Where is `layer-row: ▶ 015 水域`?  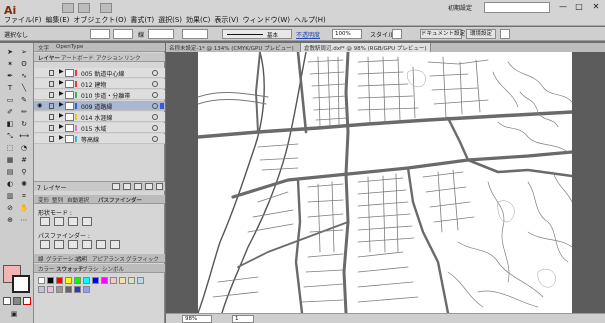 layer-row: ▶ 015 水域 is located at coordinates (99, 128).